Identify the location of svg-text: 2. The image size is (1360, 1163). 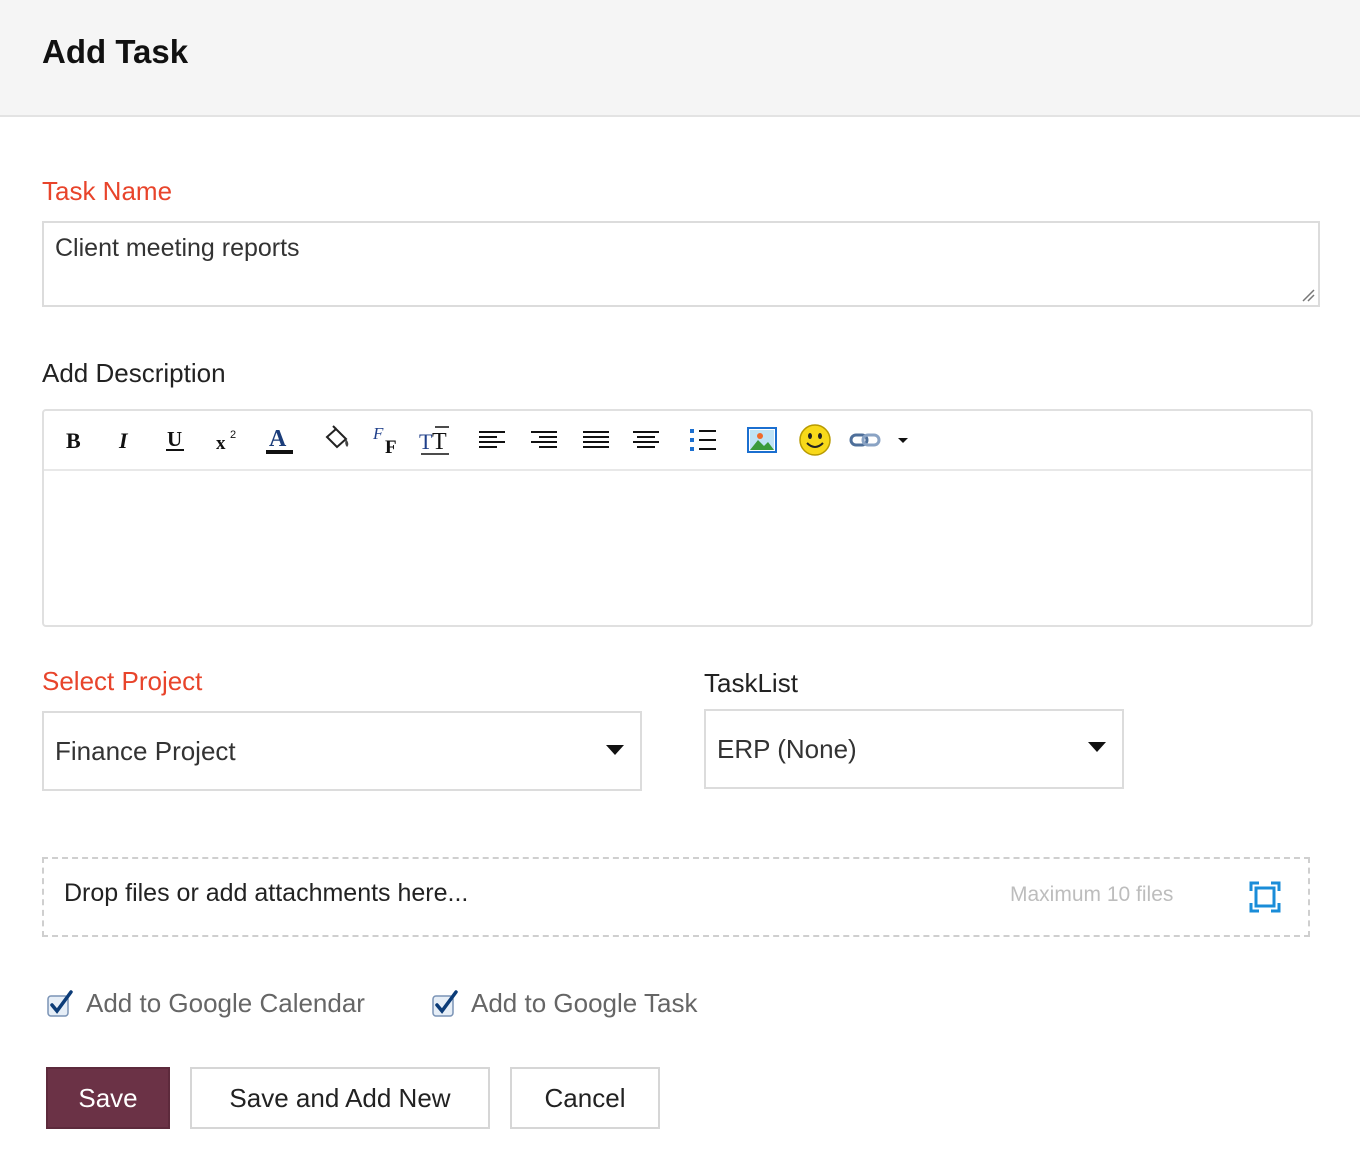
(233, 435).